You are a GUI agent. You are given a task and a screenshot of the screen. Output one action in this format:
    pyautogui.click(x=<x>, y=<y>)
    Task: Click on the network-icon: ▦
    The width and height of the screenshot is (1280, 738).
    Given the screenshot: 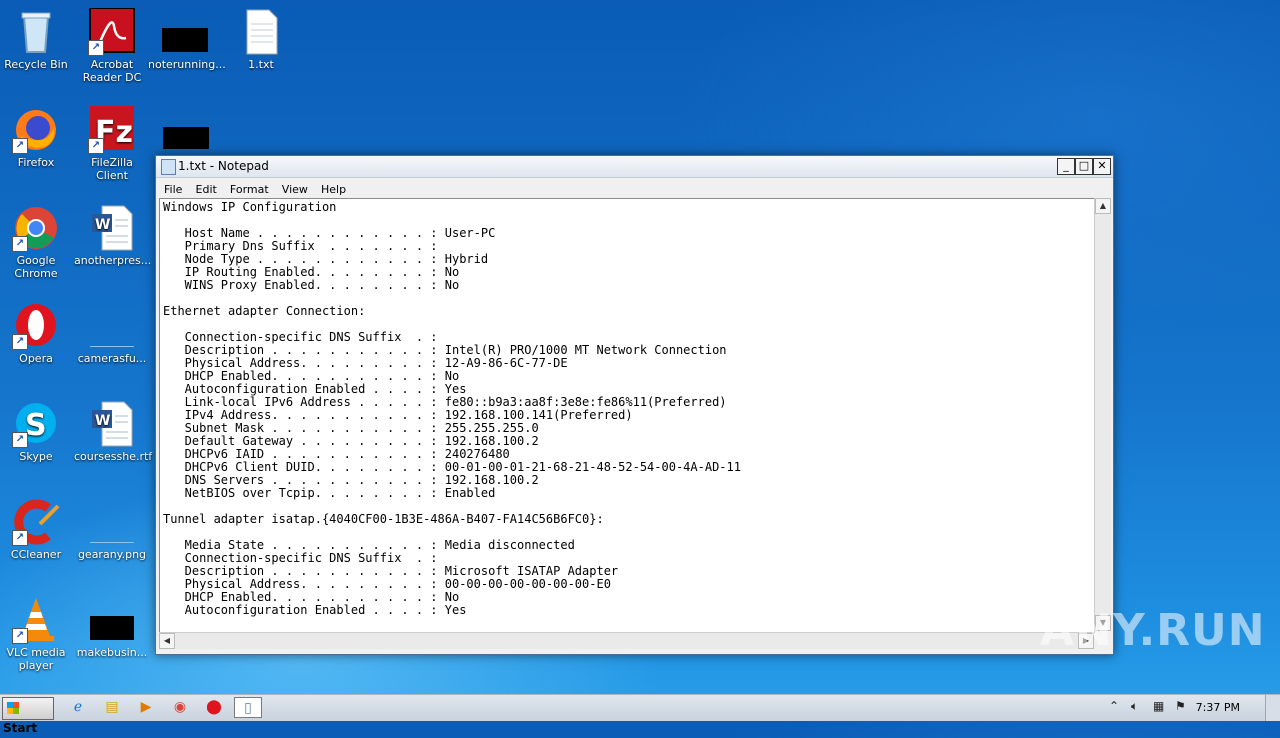 What is the action you would take?
    pyautogui.click(x=1158, y=706)
    